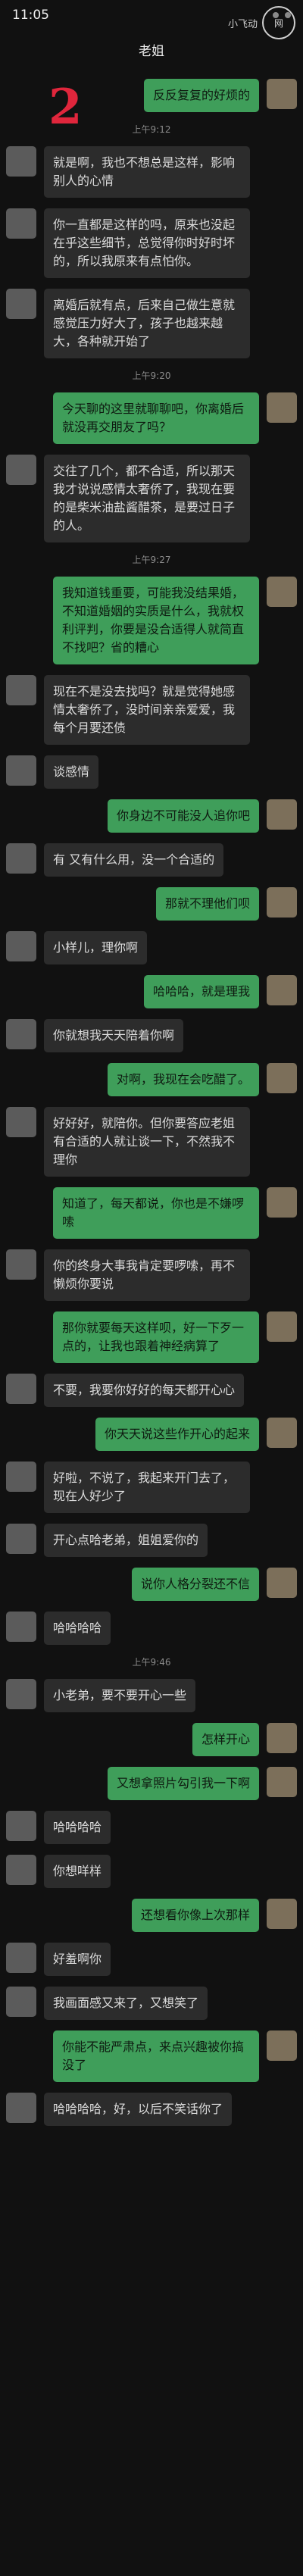 This screenshot has height=2576, width=303. I want to click on message-row-sent: 知道了，每天都说，你也是不嫌啰嗦, so click(151, 1213).